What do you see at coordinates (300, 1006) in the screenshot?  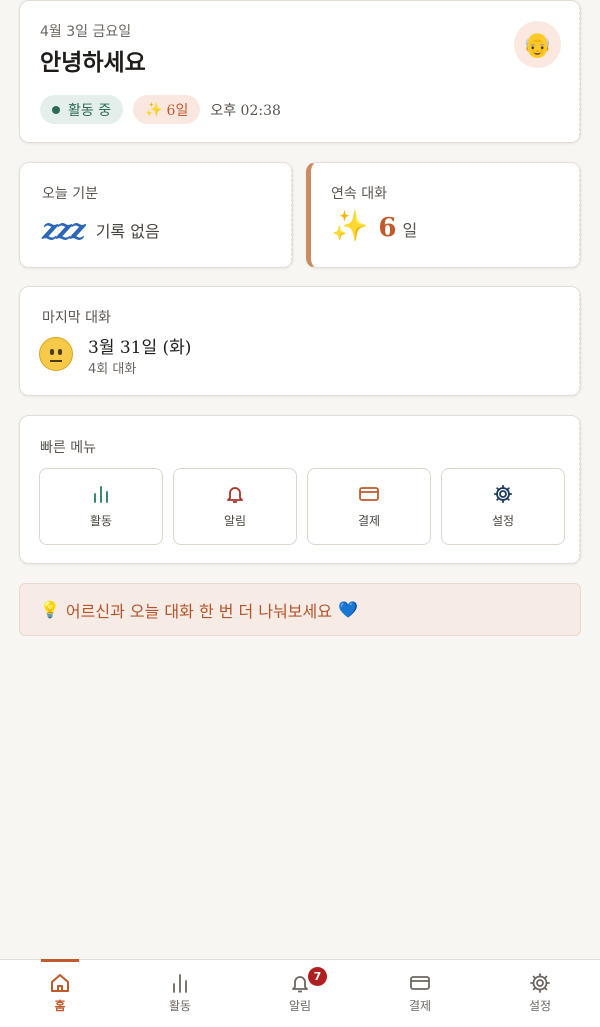 I see `nav-alerts-label: 알림` at bounding box center [300, 1006].